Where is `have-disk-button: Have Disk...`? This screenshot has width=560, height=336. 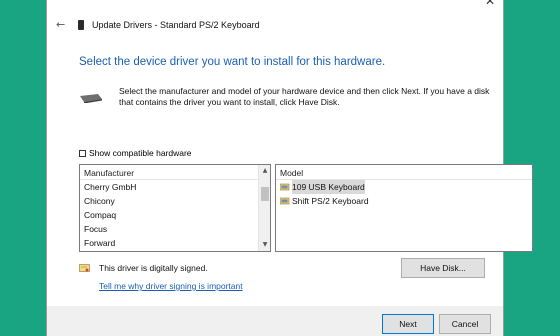 have-disk-button: Have Disk... is located at coordinates (443, 268).